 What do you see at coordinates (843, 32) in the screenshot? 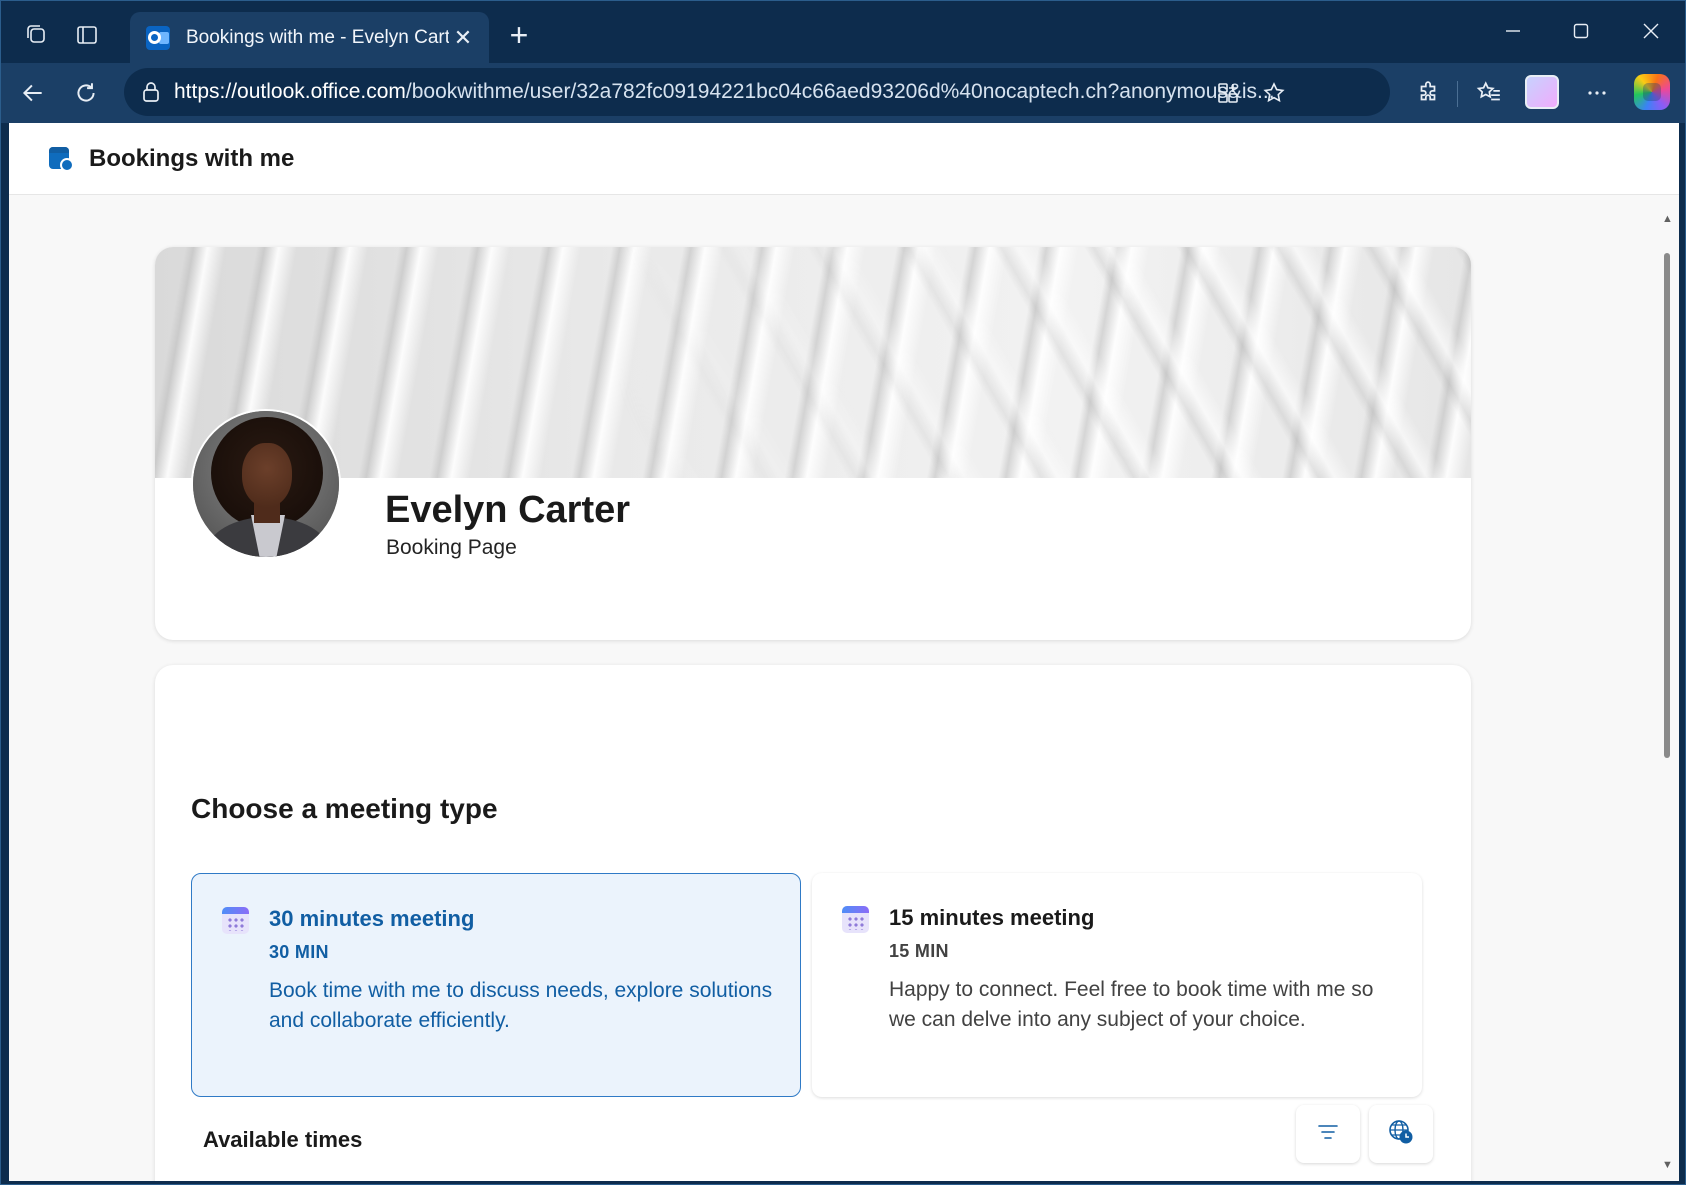
I see `tab-bar: Bookings with me - Evelyn Carter ✕ +` at bounding box center [843, 32].